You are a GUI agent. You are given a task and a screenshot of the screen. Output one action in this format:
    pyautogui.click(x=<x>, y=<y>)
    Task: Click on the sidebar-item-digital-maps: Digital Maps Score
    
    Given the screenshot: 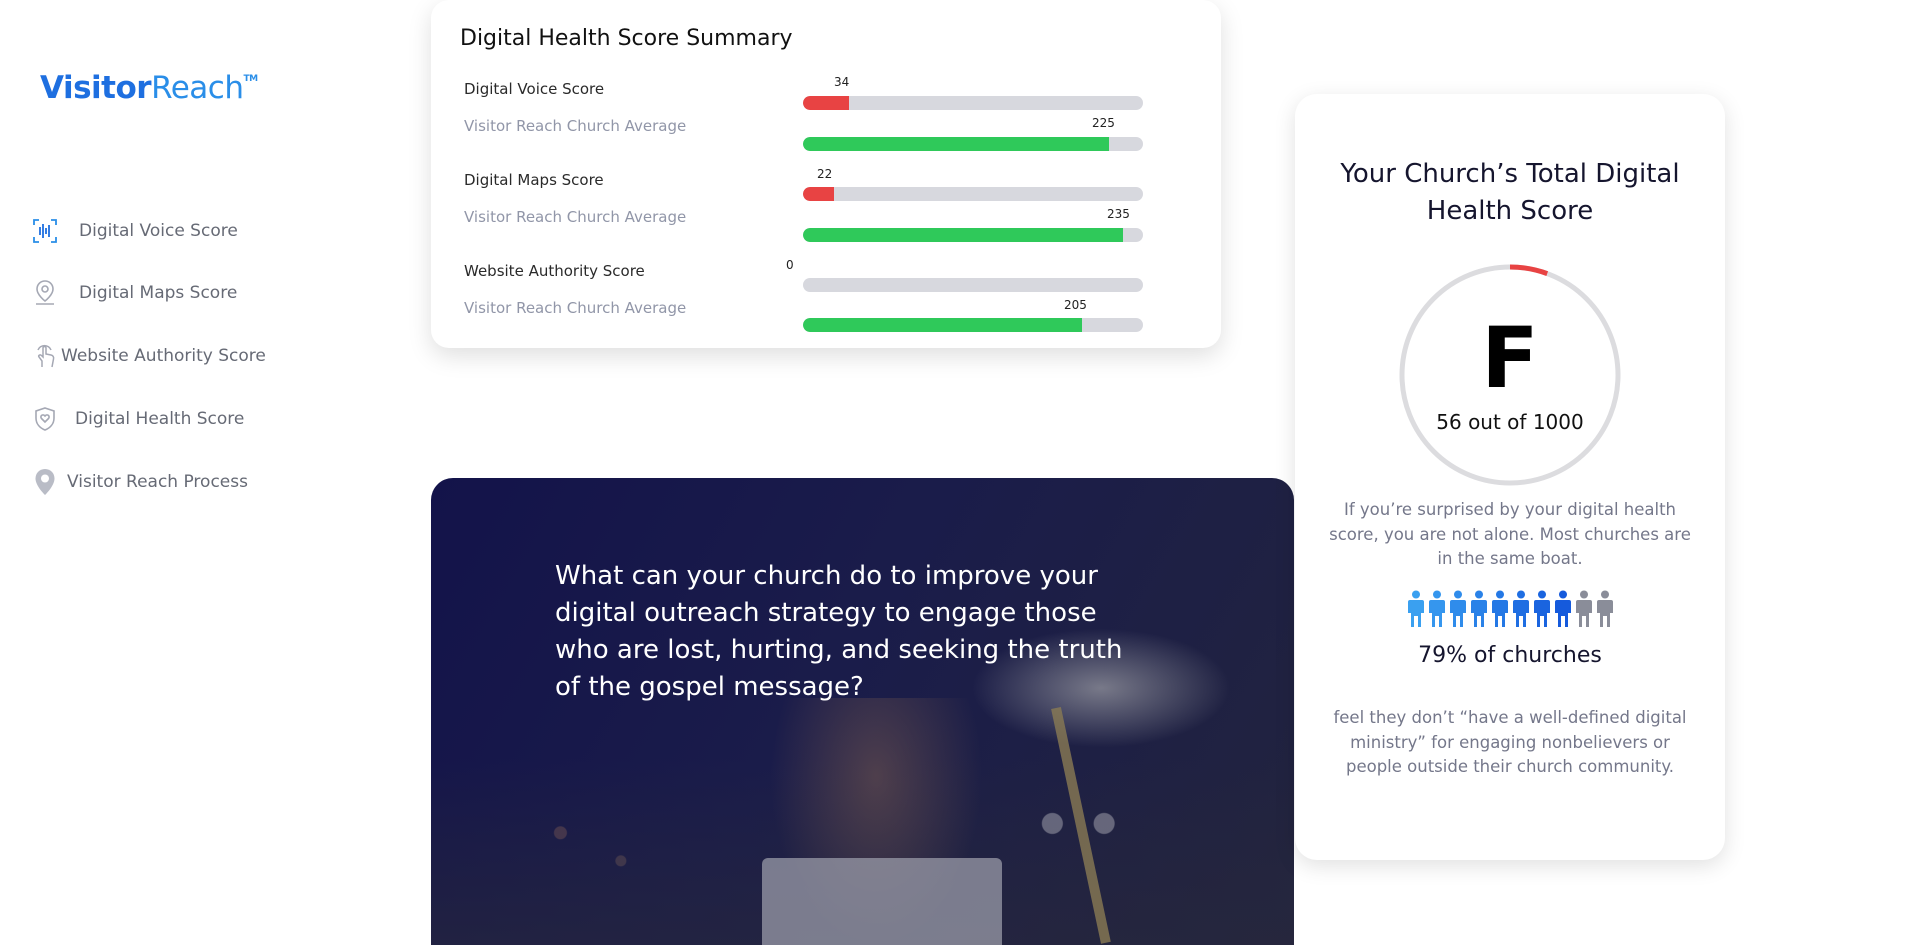 What is the action you would take?
    pyautogui.click(x=134, y=293)
    